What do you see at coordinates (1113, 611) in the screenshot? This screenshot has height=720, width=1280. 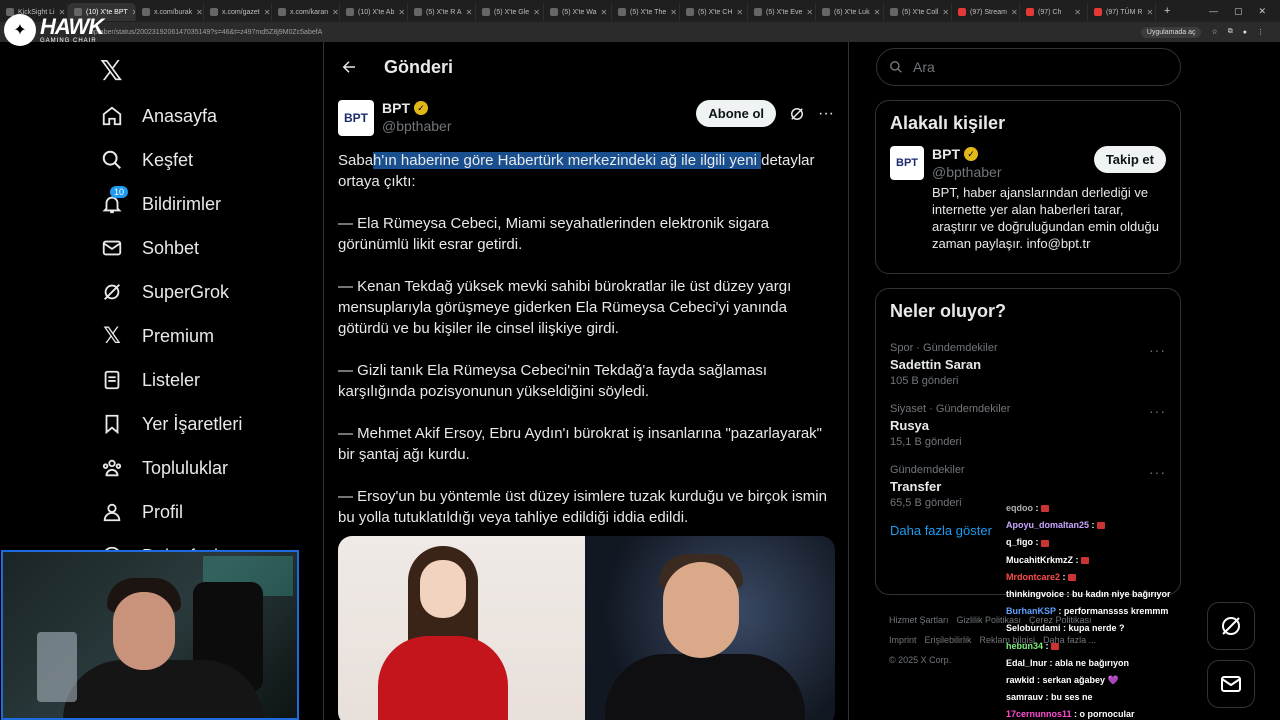 I see `chat-text: : performanssss kremmm` at bounding box center [1113, 611].